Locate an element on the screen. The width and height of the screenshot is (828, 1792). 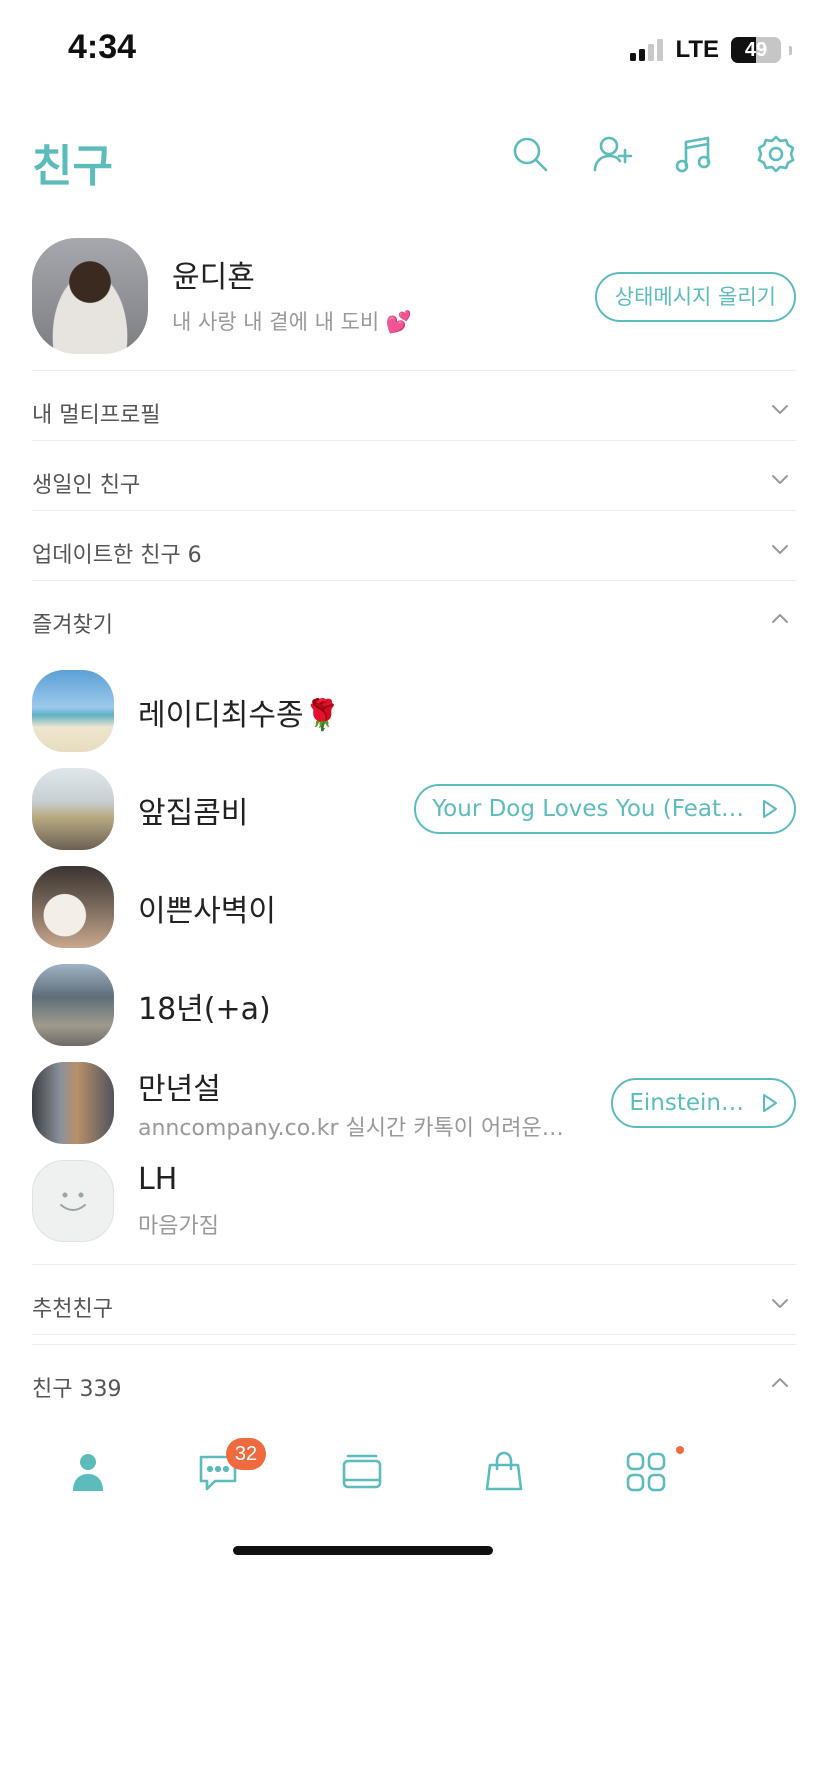
bottom-tab-bar: 32 is located at coordinates (414, 1480).